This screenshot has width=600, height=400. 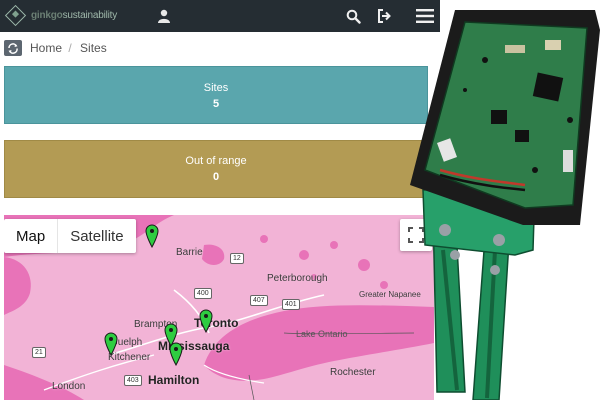 I want to click on breadcrumb: Home / Sites, so click(x=220, y=47).